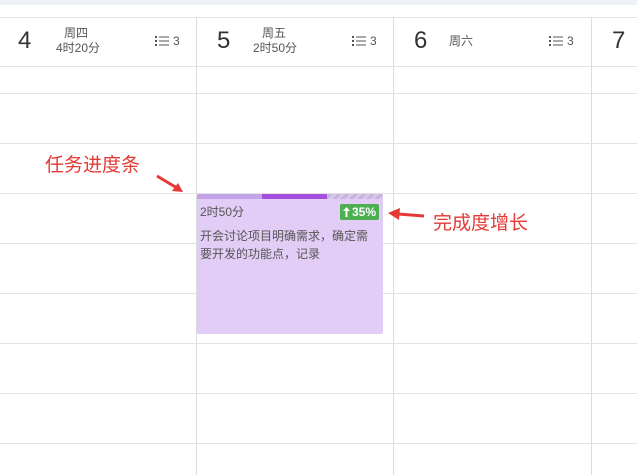  What do you see at coordinates (346, 212) in the screenshot?
I see `up-arrow-icon` at bounding box center [346, 212].